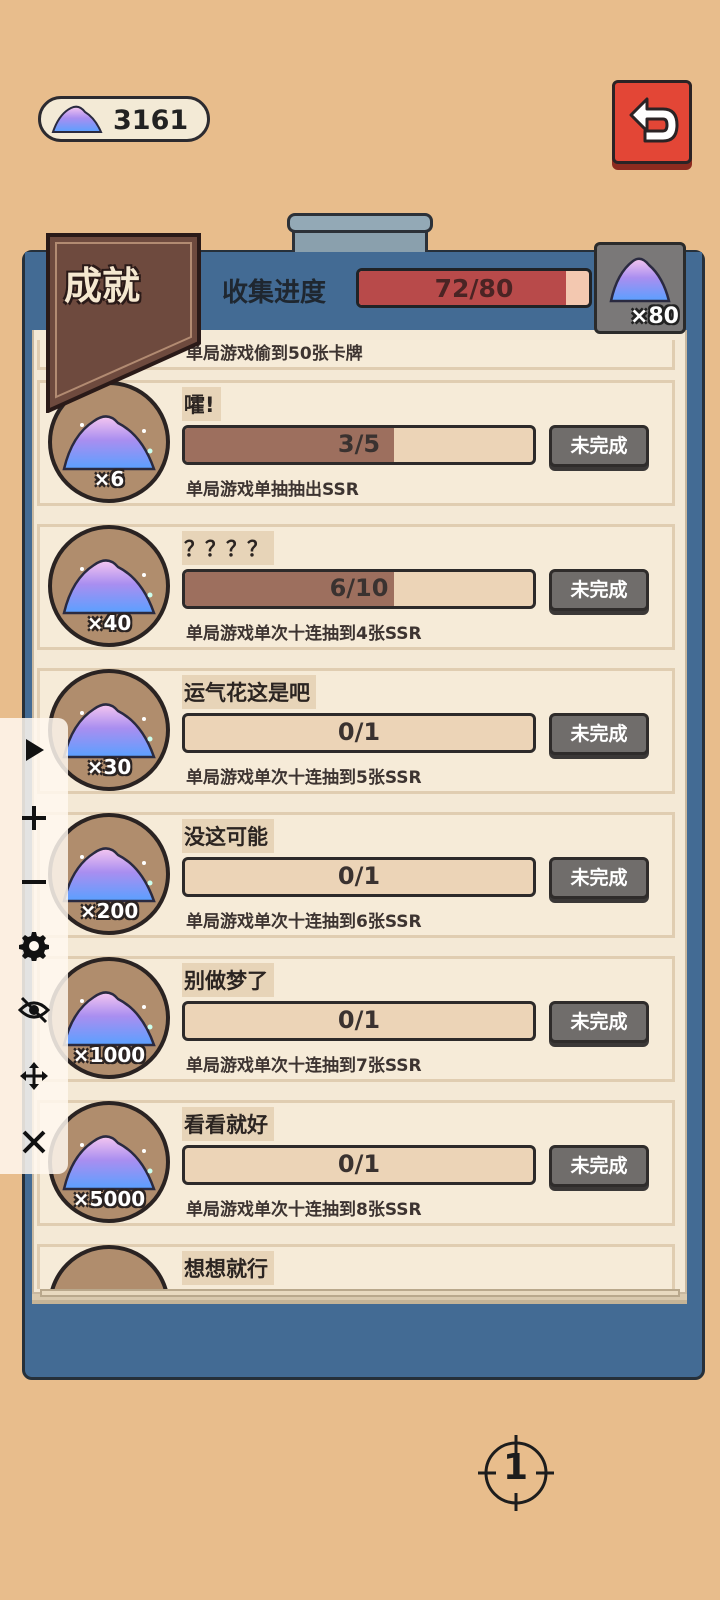  Describe the element at coordinates (109, 479) in the screenshot. I see `reward-count: ×6` at that location.